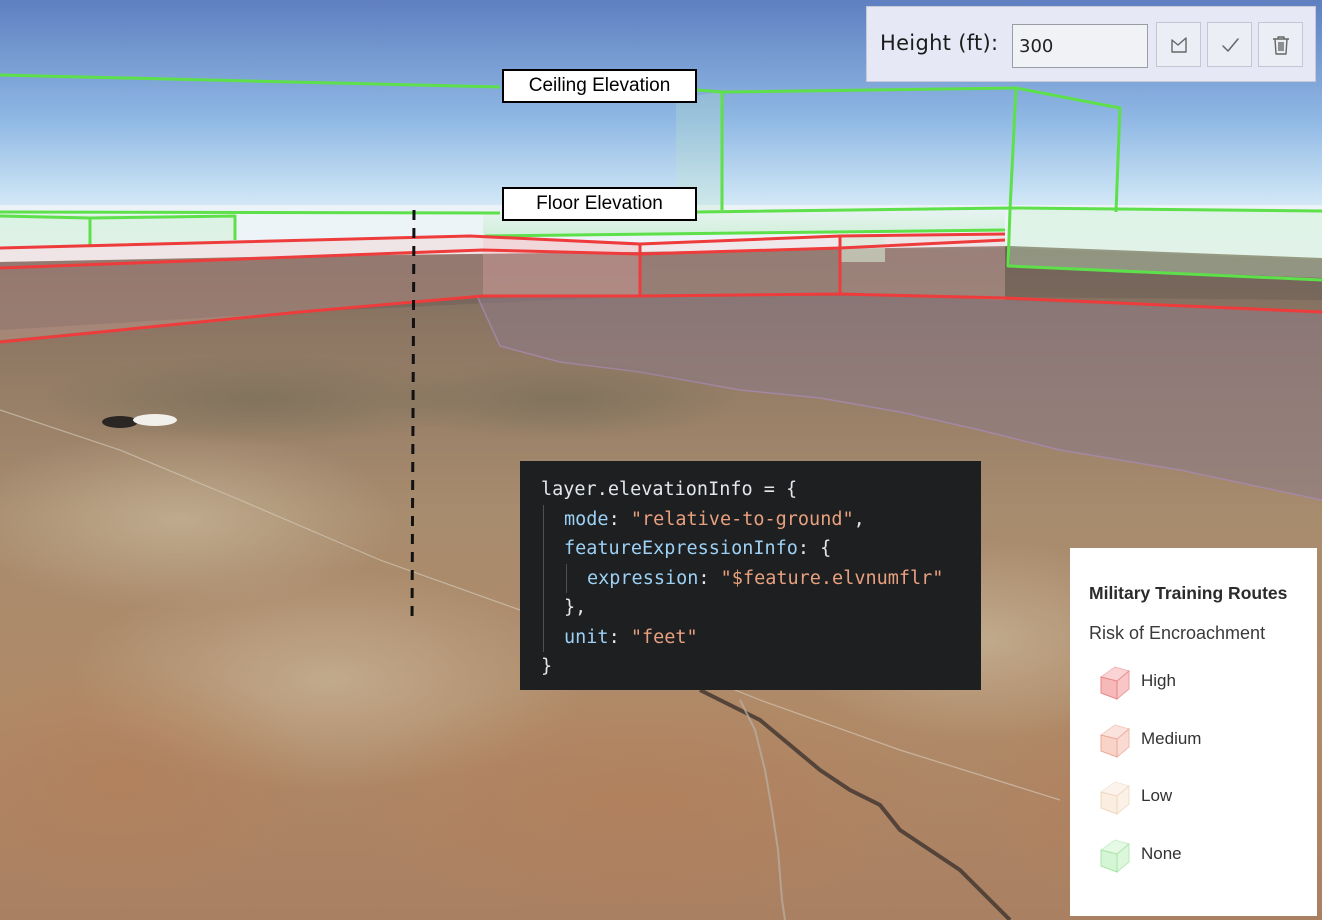 The width and height of the screenshot is (1322, 920). I want to click on code-string: "relative-to-ground", so click(742, 519).